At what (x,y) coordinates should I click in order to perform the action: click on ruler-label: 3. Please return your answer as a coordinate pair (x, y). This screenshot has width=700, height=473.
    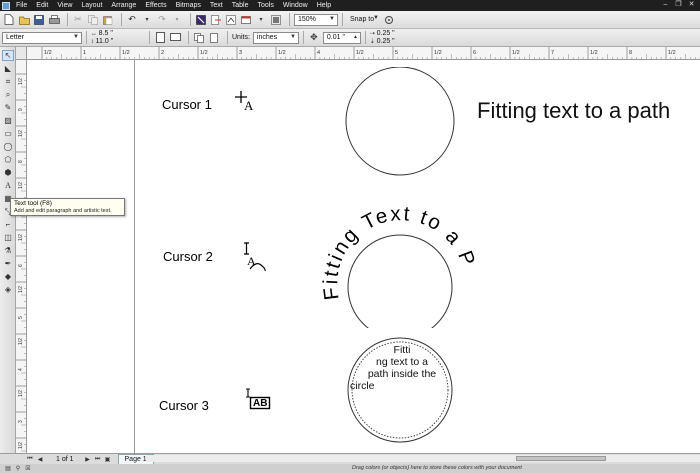
    Looking at the image, I should click on (240, 53).